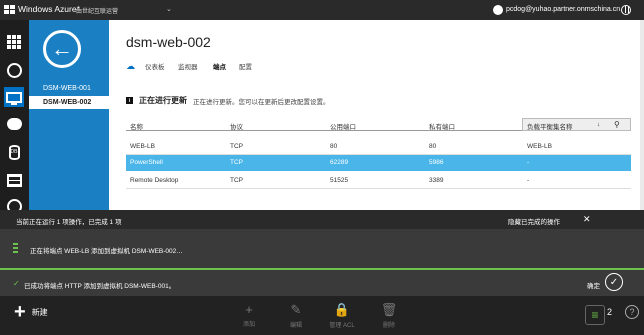 The width and height of the screenshot is (644, 335). I want to click on user-avatar-icon, so click(498, 10).